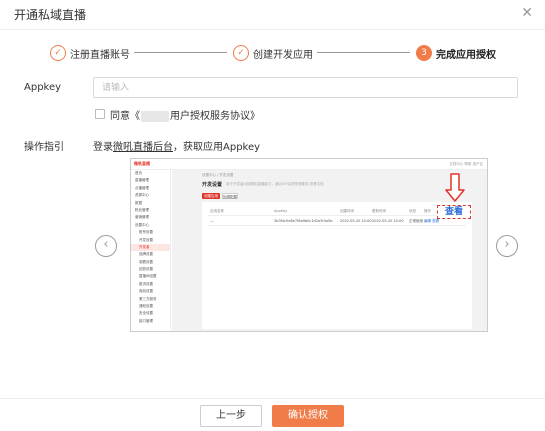  What do you see at coordinates (217, 211) in the screenshot?
I see `mini-th: 应用名称` at bounding box center [217, 211].